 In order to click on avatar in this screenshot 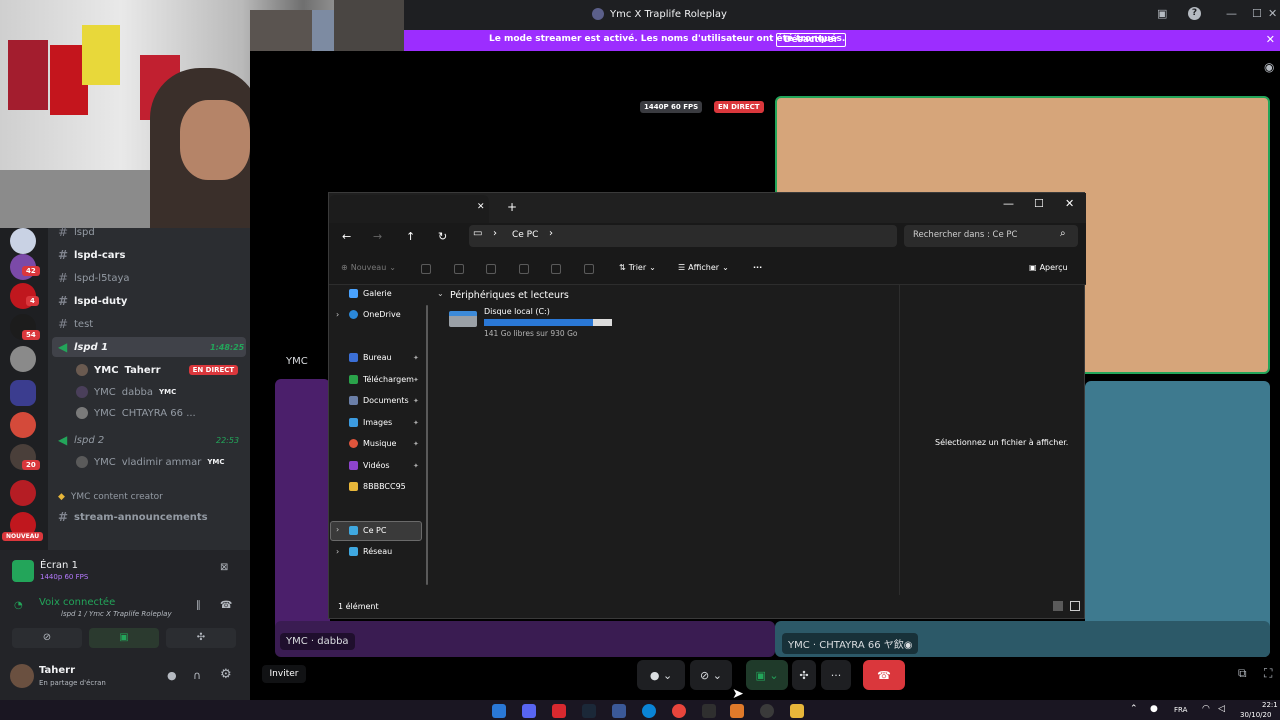, I will do `click(22, 676)`.